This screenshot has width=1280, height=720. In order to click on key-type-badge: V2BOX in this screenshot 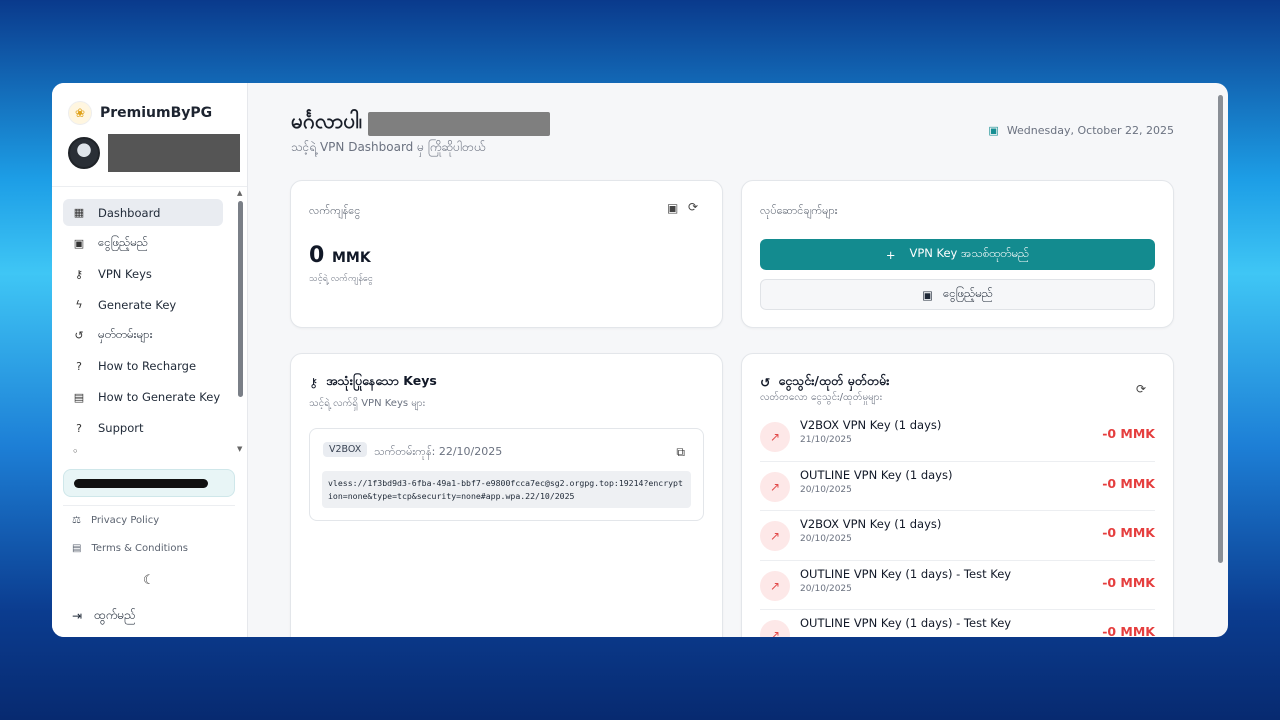, I will do `click(345, 449)`.